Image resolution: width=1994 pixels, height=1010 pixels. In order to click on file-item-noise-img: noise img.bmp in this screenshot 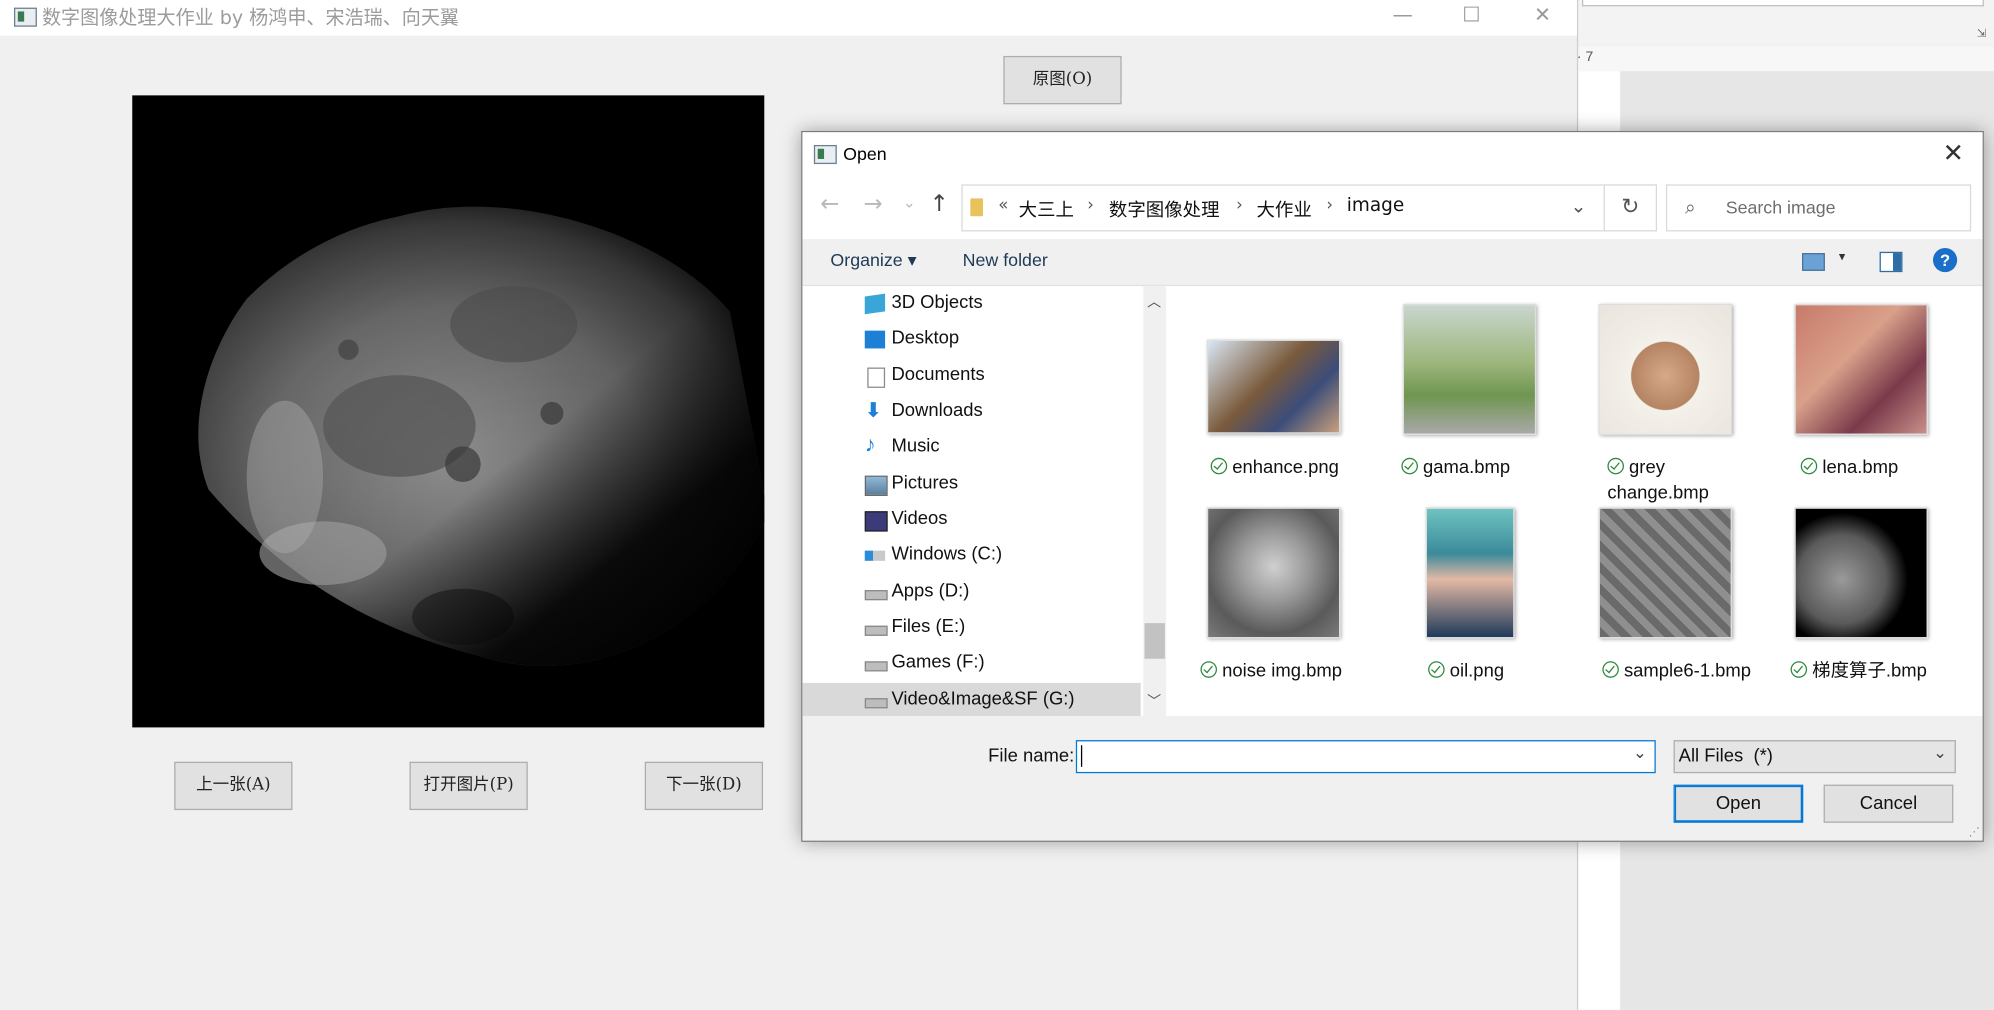, I will do `click(1285, 606)`.